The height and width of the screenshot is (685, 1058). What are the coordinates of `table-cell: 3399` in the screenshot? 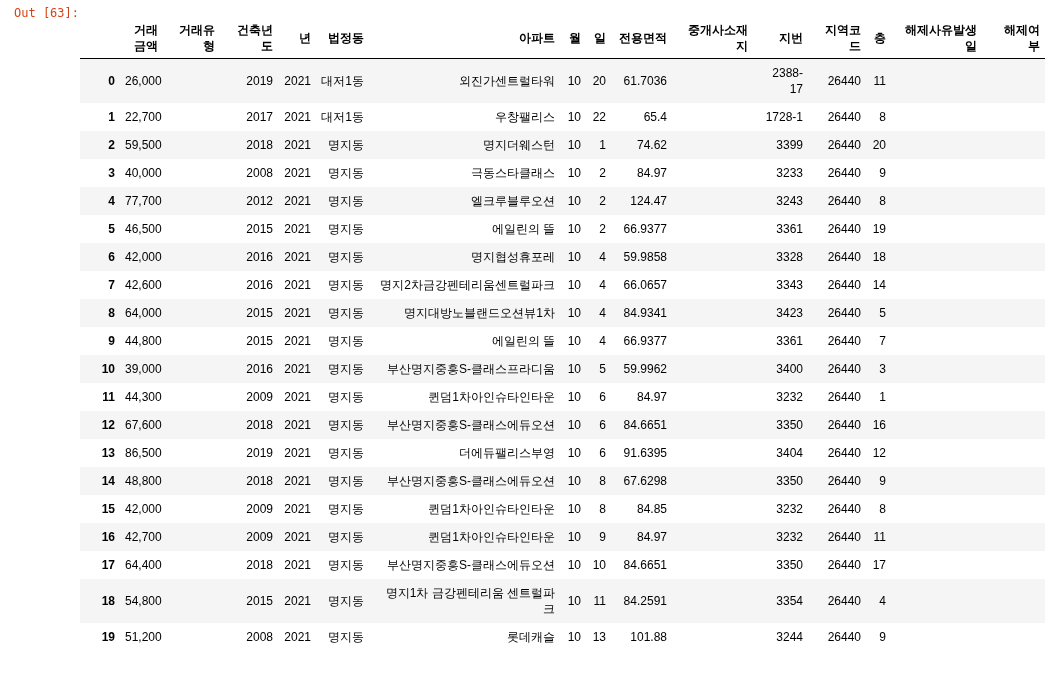 It's located at (789, 145).